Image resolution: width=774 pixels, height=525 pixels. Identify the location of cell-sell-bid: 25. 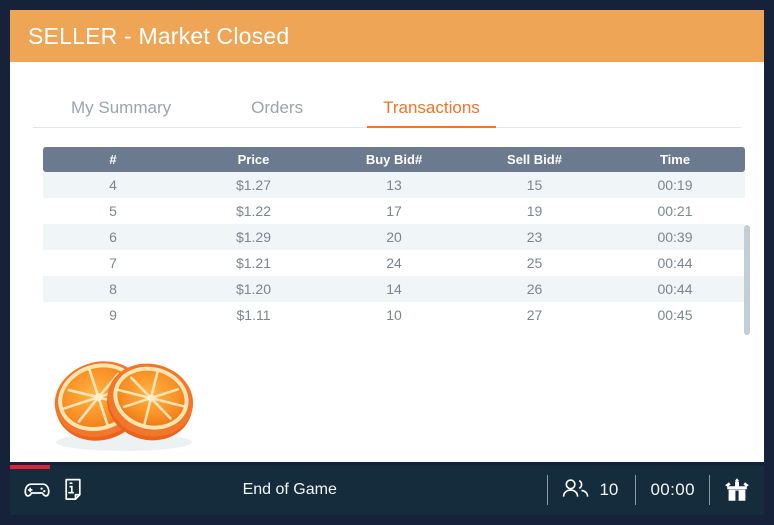
(534, 263).